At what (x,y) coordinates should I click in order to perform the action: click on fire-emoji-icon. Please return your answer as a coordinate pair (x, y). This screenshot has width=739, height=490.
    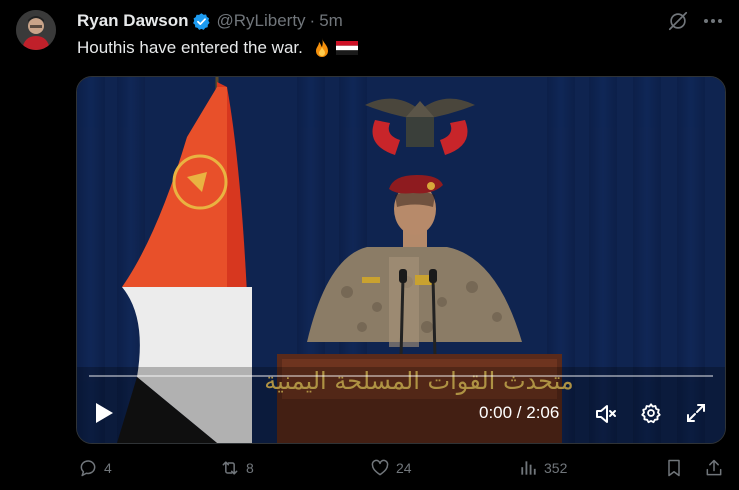
    Looking at the image, I should click on (322, 48).